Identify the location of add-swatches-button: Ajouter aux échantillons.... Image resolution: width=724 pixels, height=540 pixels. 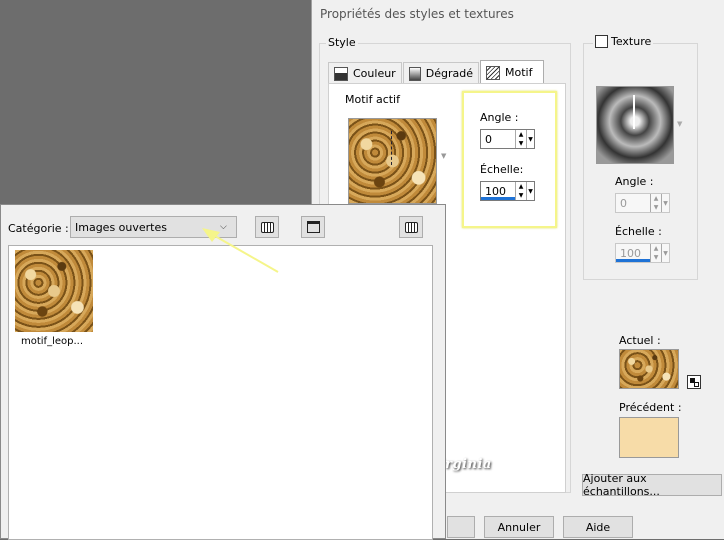
(652, 485).